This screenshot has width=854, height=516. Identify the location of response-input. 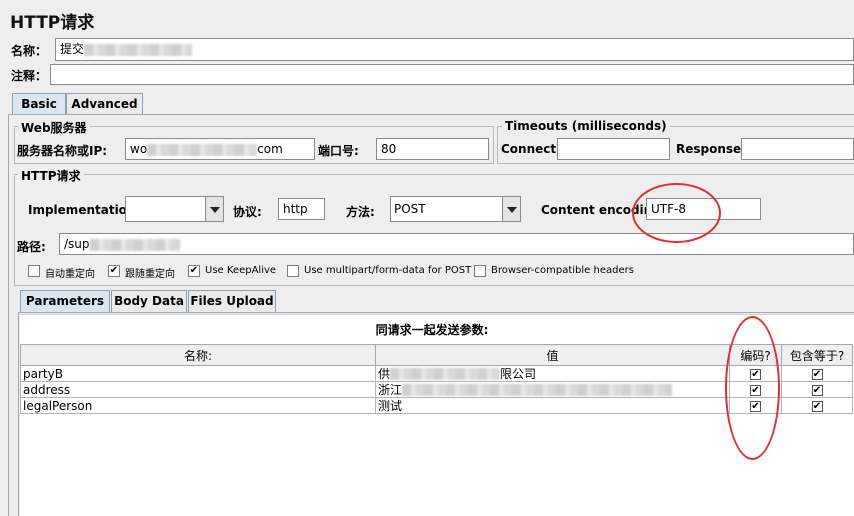
(797, 149).